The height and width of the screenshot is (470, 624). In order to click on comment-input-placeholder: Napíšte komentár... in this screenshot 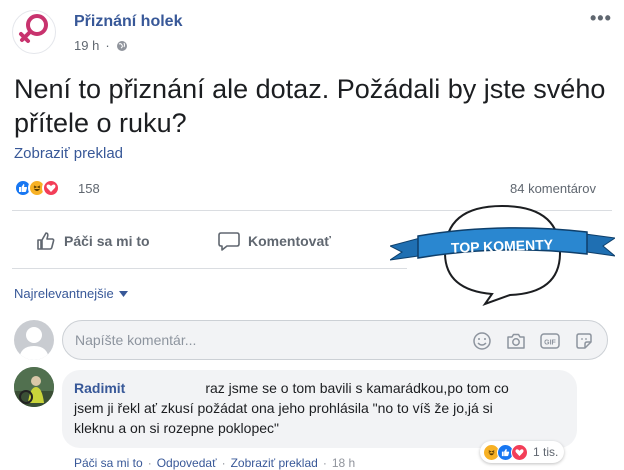, I will do `click(136, 340)`.